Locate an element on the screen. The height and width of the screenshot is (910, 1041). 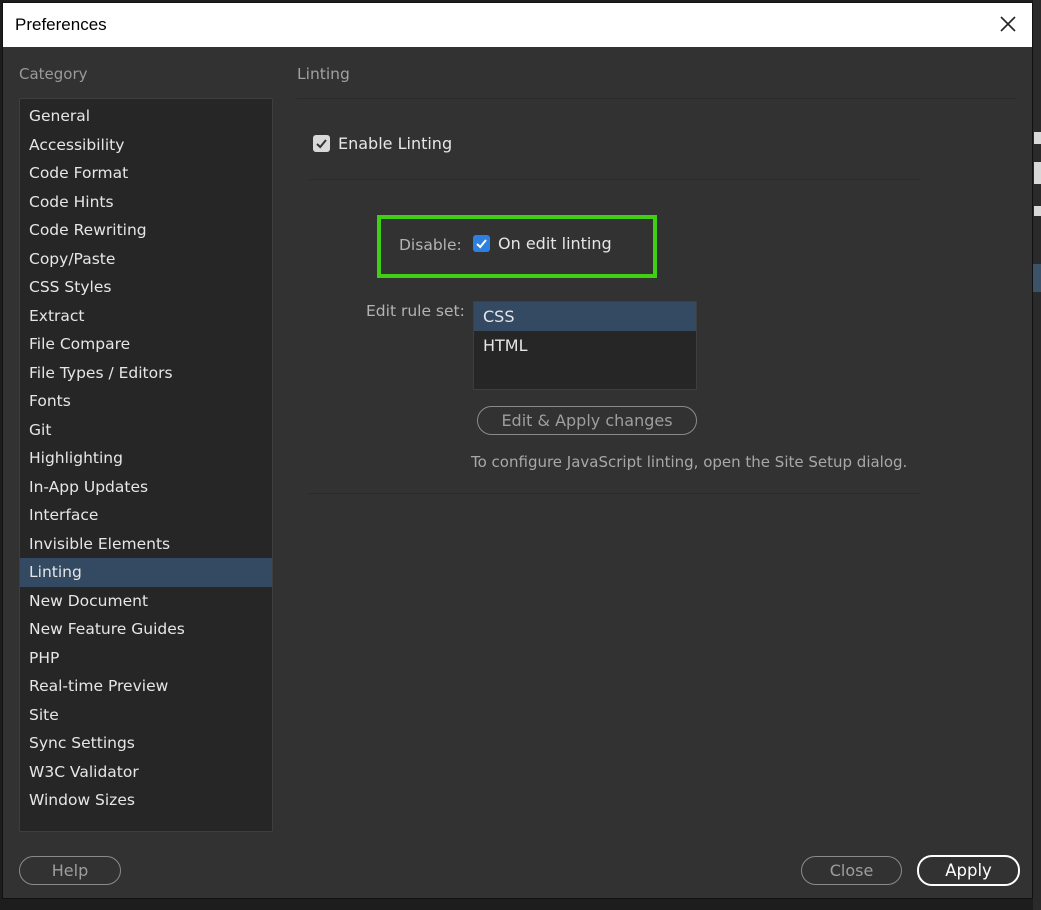
category-header: Category is located at coordinates (53, 74).